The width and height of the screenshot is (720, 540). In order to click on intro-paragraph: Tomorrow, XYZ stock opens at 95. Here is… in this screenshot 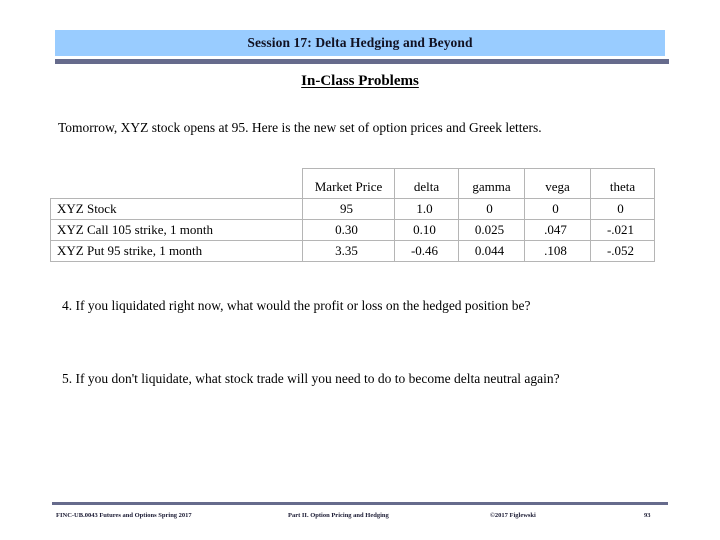, I will do `click(300, 127)`.